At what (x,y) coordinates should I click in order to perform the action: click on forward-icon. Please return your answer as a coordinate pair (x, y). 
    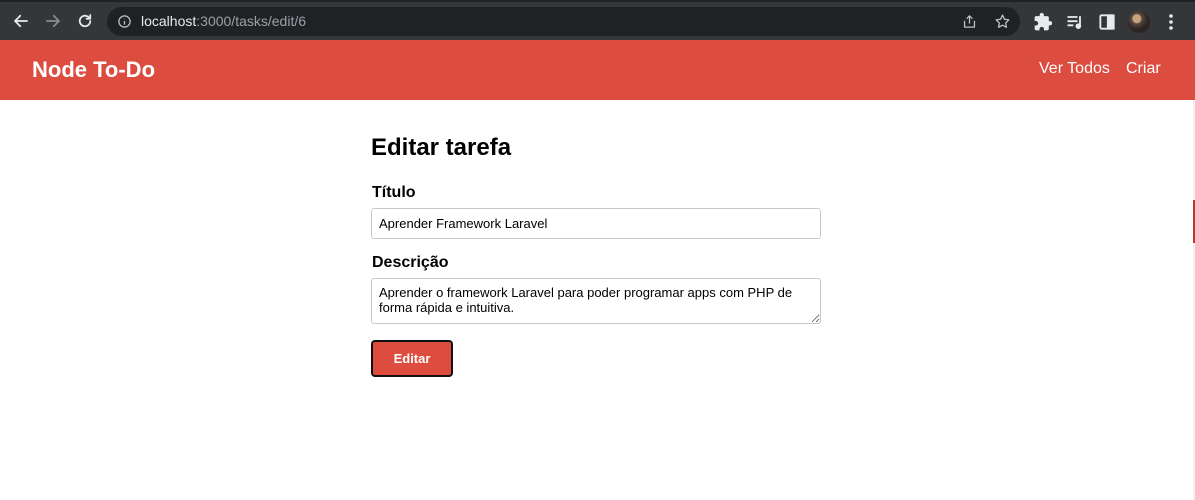
    Looking at the image, I should click on (53, 21).